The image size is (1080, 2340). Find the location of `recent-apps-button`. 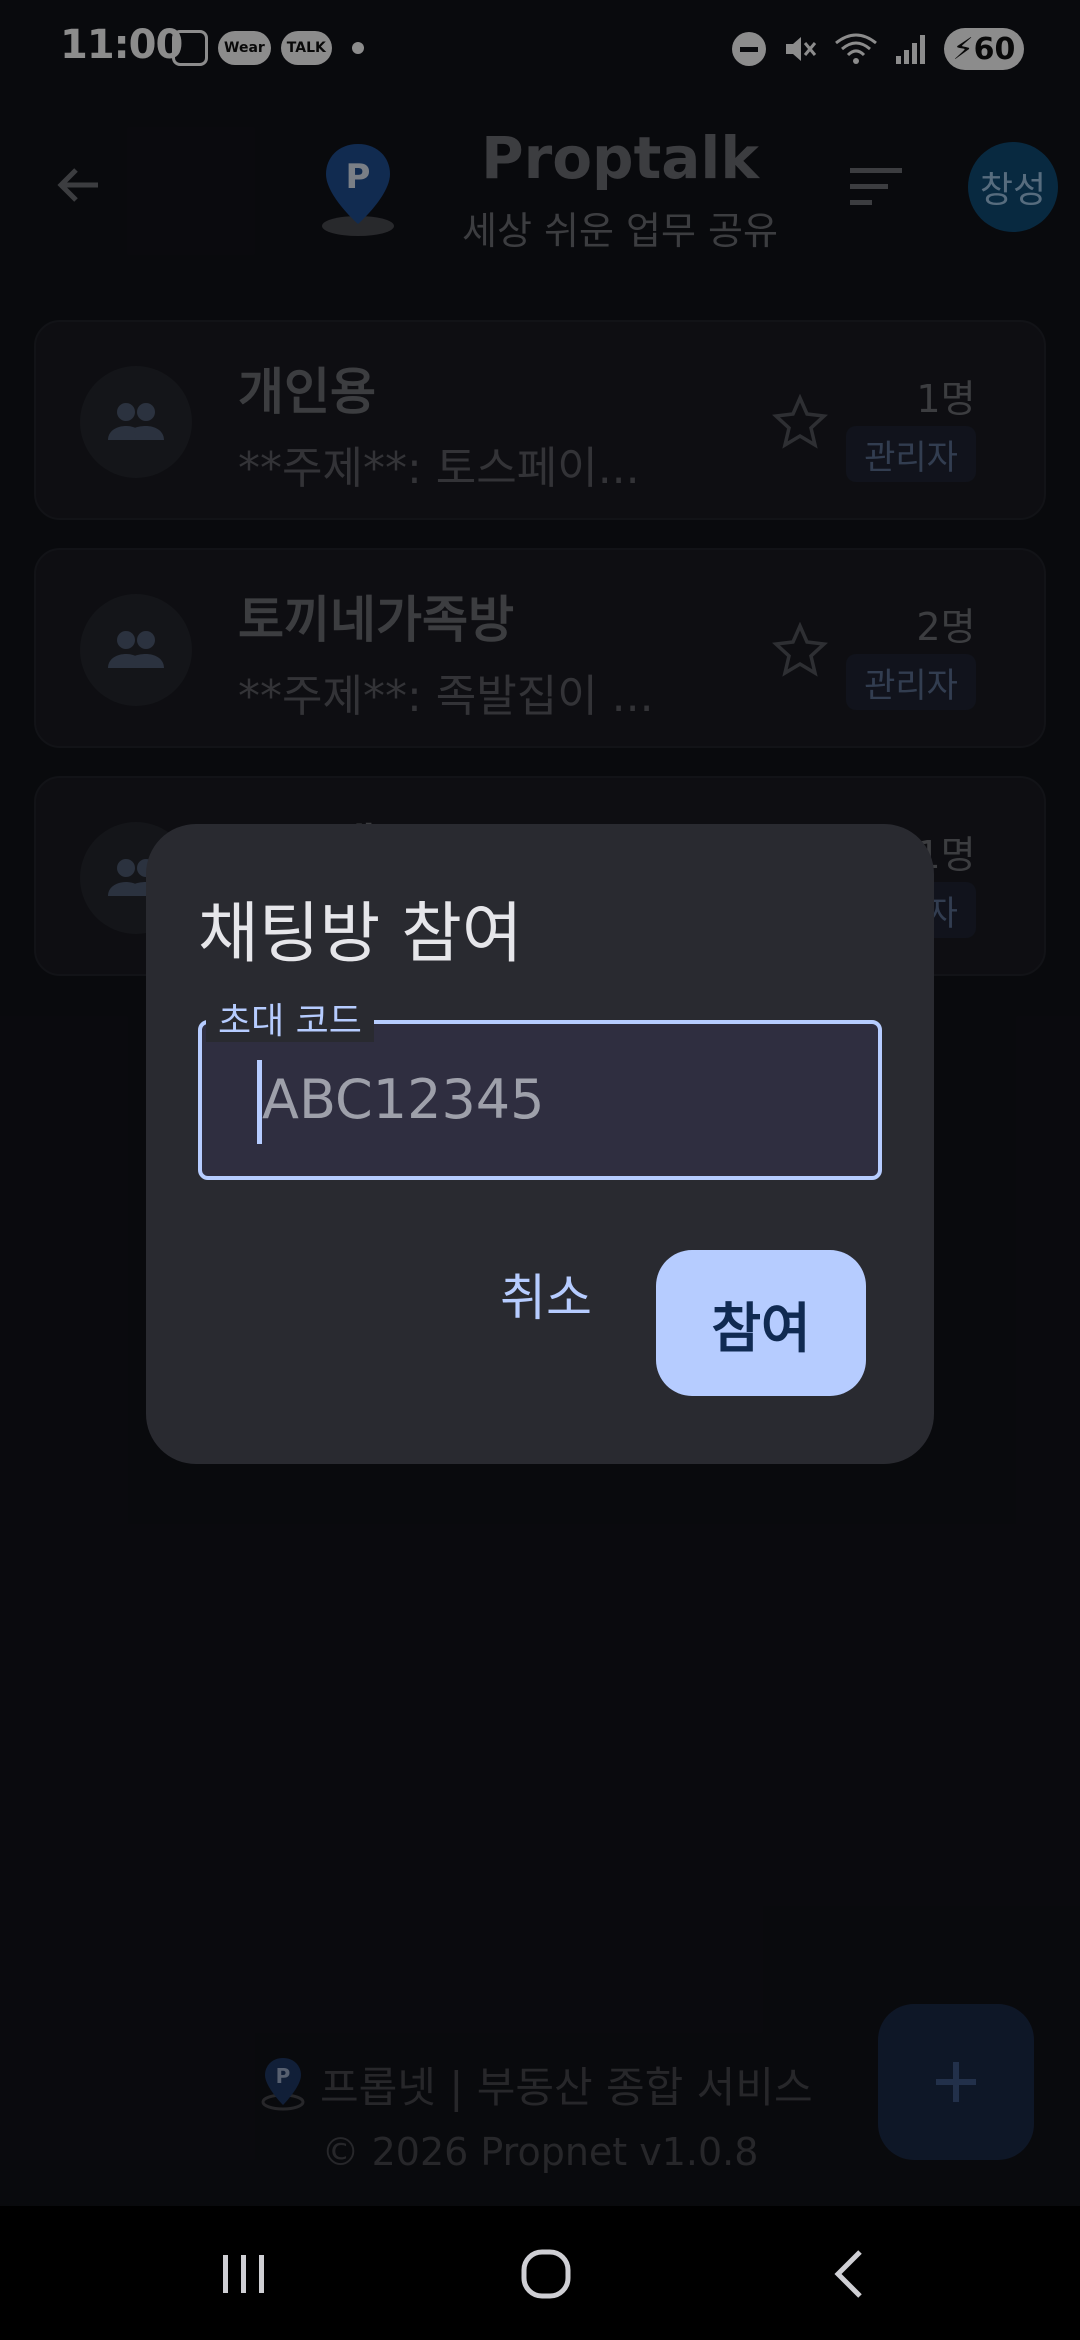

recent-apps-button is located at coordinates (244, 2274).